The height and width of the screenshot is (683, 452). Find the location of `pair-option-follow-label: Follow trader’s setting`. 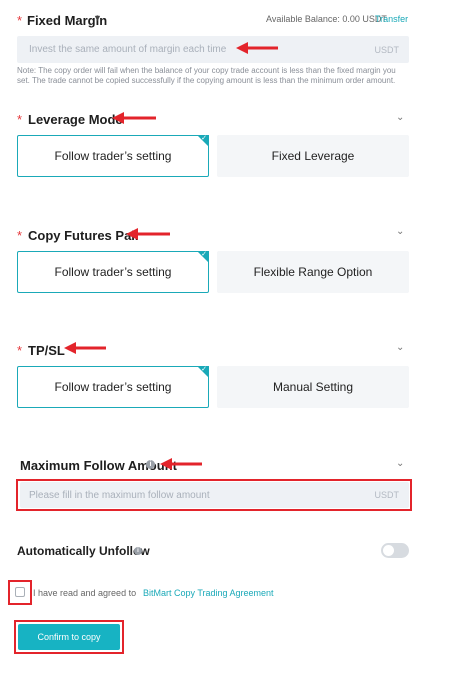

pair-option-follow-label: Follow trader’s setting is located at coordinates (113, 272).